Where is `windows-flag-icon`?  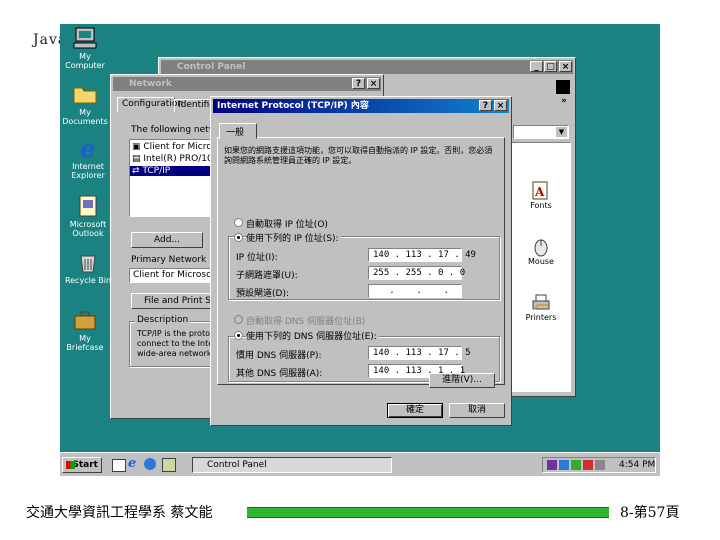 windows-flag-icon is located at coordinates (70, 465).